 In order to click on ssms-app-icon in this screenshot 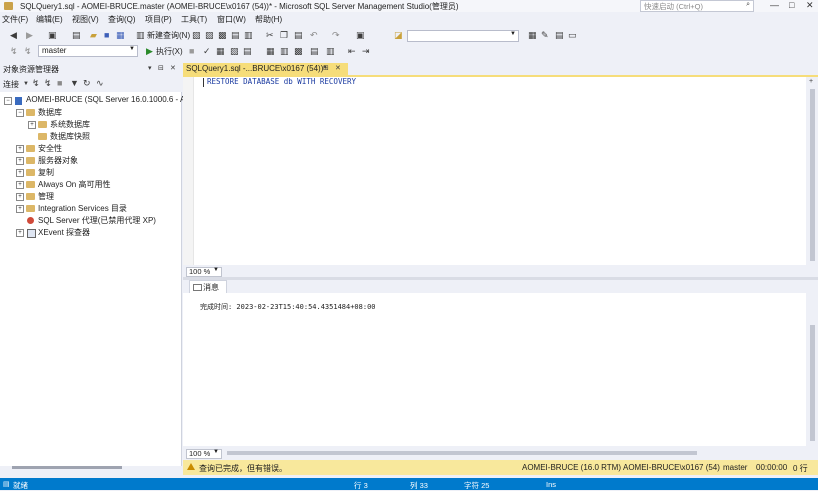, I will do `click(8, 6)`.